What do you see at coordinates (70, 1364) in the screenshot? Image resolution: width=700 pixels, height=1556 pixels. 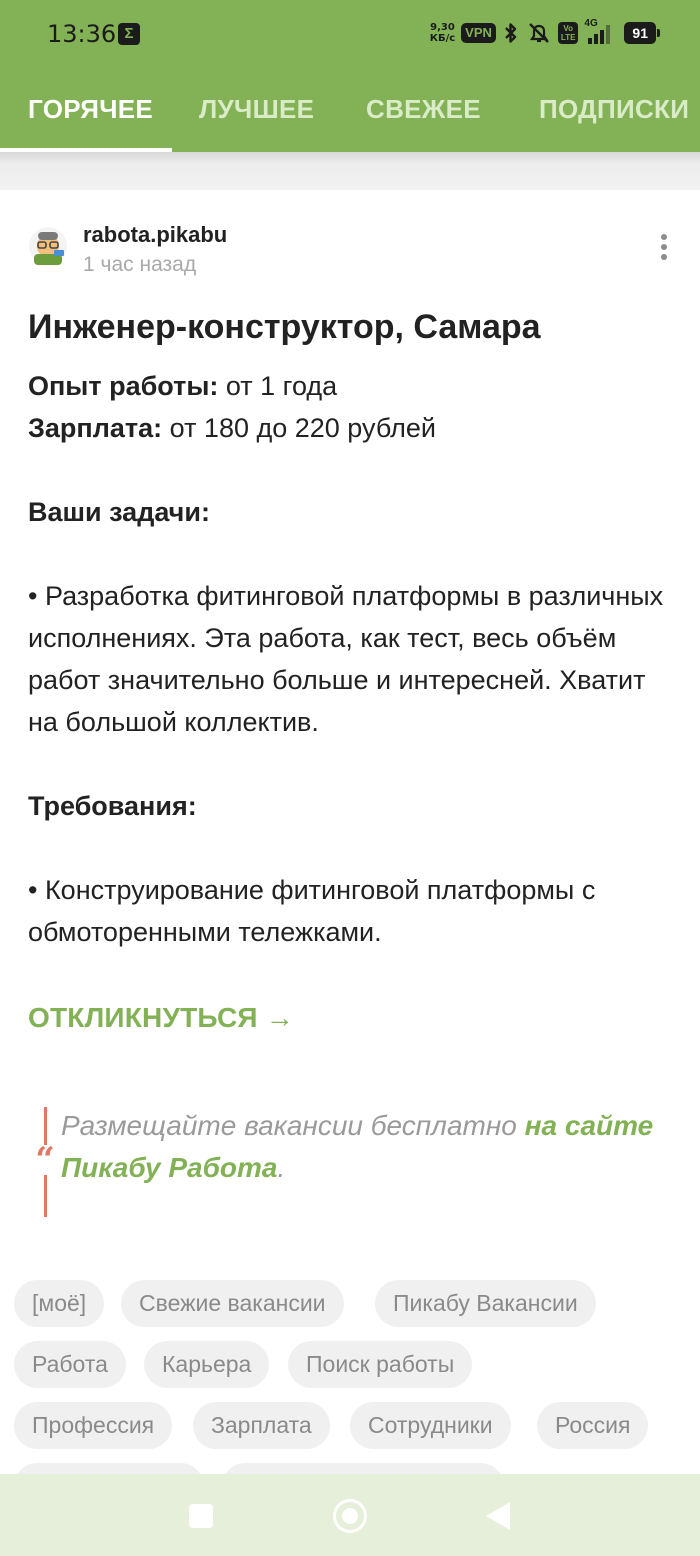 I see `tag: Работа` at bounding box center [70, 1364].